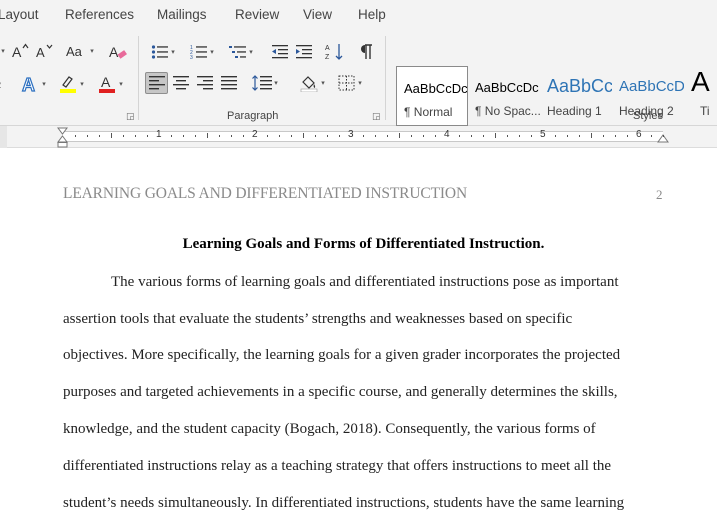 This screenshot has width=717, height=526. What do you see at coordinates (358, 137) in the screenshot?
I see `horizontal-ruler: 1 2 3 4 5 6` at bounding box center [358, 137].